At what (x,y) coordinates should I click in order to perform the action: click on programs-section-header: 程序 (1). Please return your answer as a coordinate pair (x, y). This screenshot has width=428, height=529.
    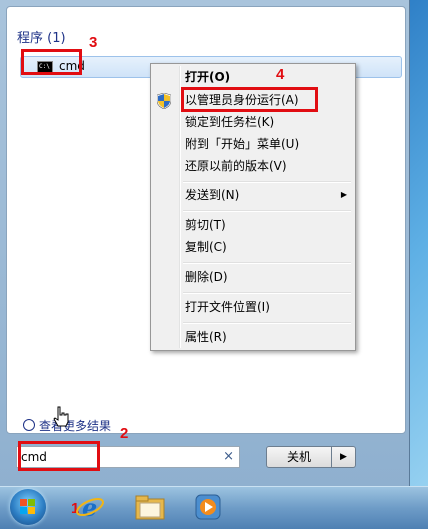
    Looking at the image, I should click on (41, 38).